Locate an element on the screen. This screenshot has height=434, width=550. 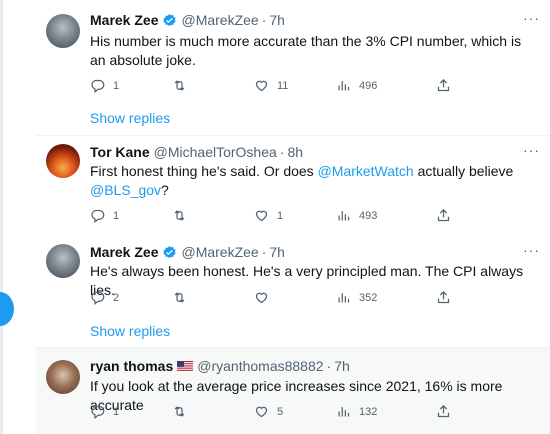
mention-link: @MarketWatch is located at coordinates (366, 171).